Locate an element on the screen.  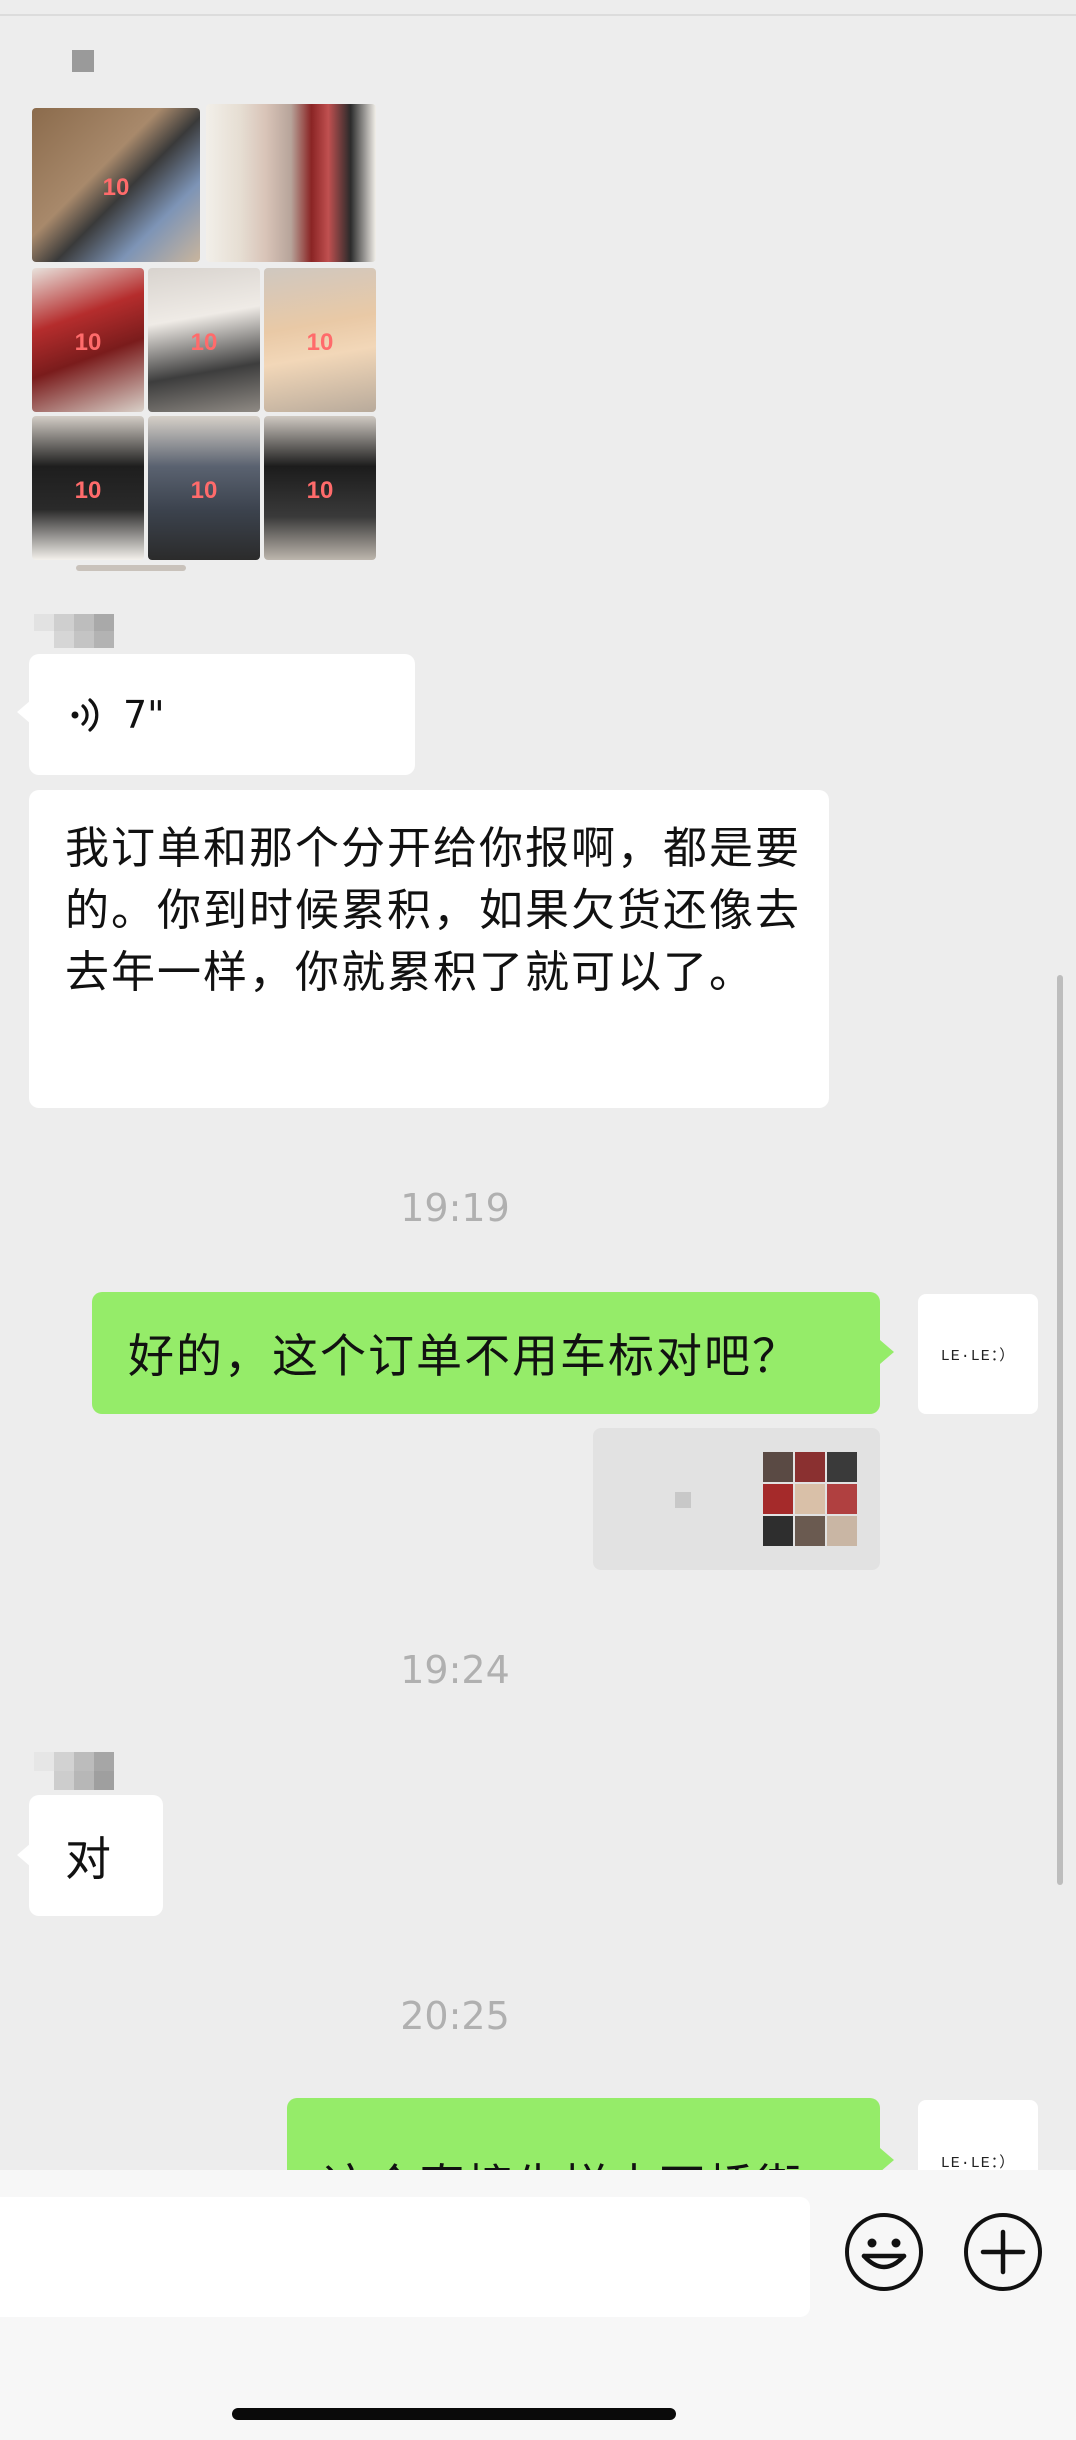
scrollbar is located at coordinates (1060, 1430).